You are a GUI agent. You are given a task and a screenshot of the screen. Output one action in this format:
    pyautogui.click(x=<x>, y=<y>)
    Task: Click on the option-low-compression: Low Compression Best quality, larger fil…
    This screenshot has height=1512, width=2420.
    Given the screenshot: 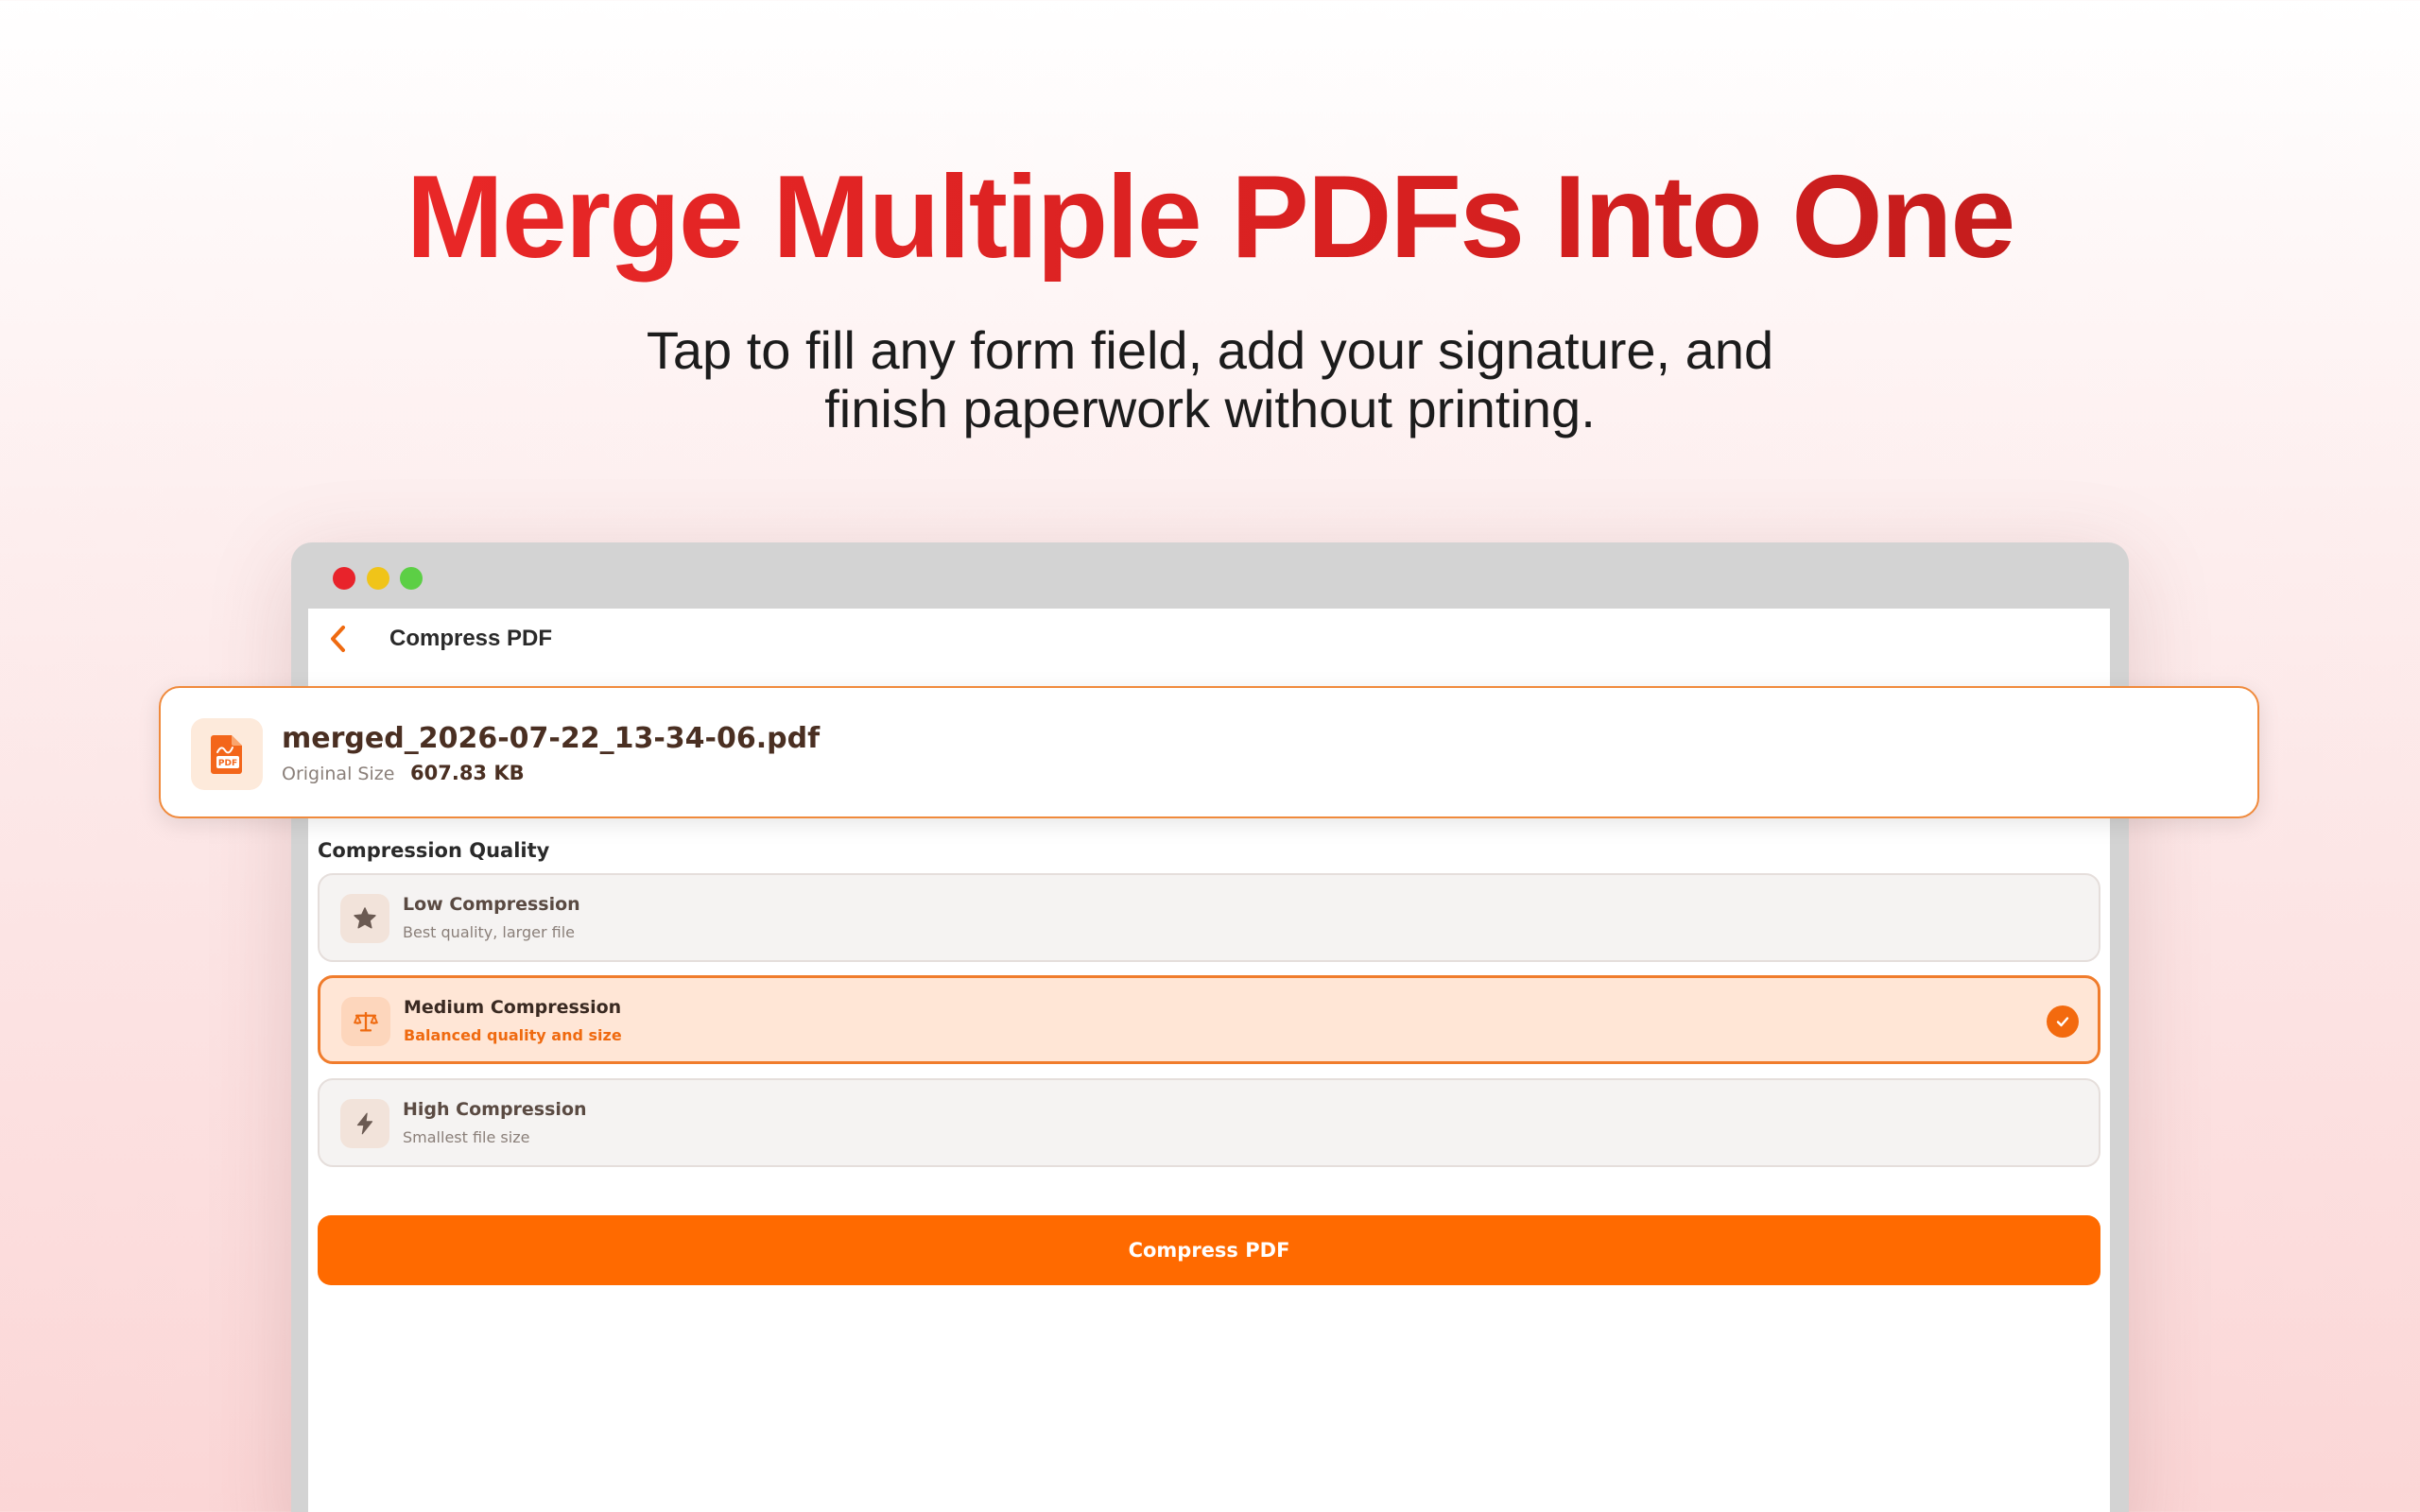 What is the action you would take?
    pyautogui.click(x=1209, y=917)
    